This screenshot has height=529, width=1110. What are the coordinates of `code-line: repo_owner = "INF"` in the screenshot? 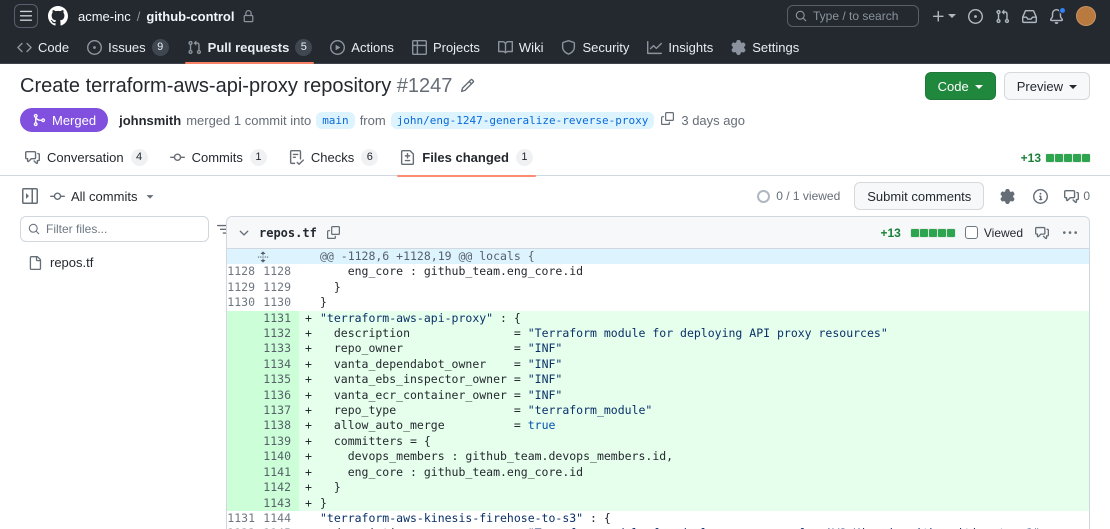 It's located at (703, 349).